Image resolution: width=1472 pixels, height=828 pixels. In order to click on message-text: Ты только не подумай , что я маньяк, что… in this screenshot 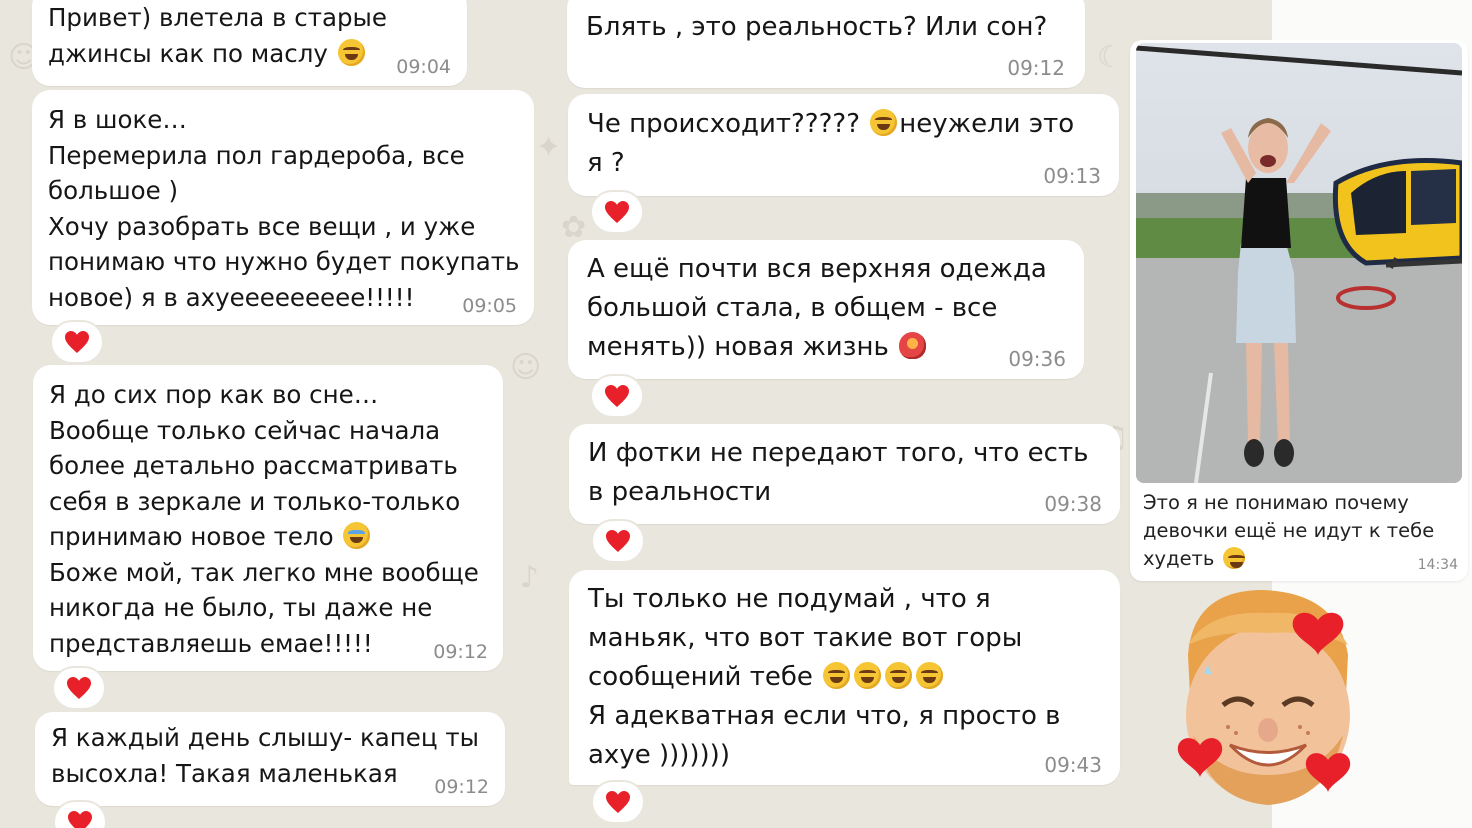, I will do `click(824, 677)`.